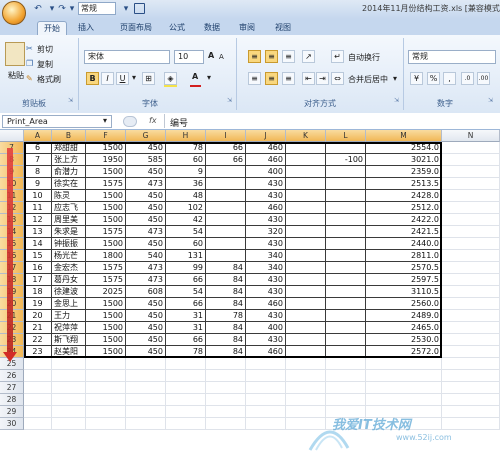  What do you see at coordinates (38, 9) in the screenshot?
I see `undo-icon: ↶` at bounding box center [38, 9].